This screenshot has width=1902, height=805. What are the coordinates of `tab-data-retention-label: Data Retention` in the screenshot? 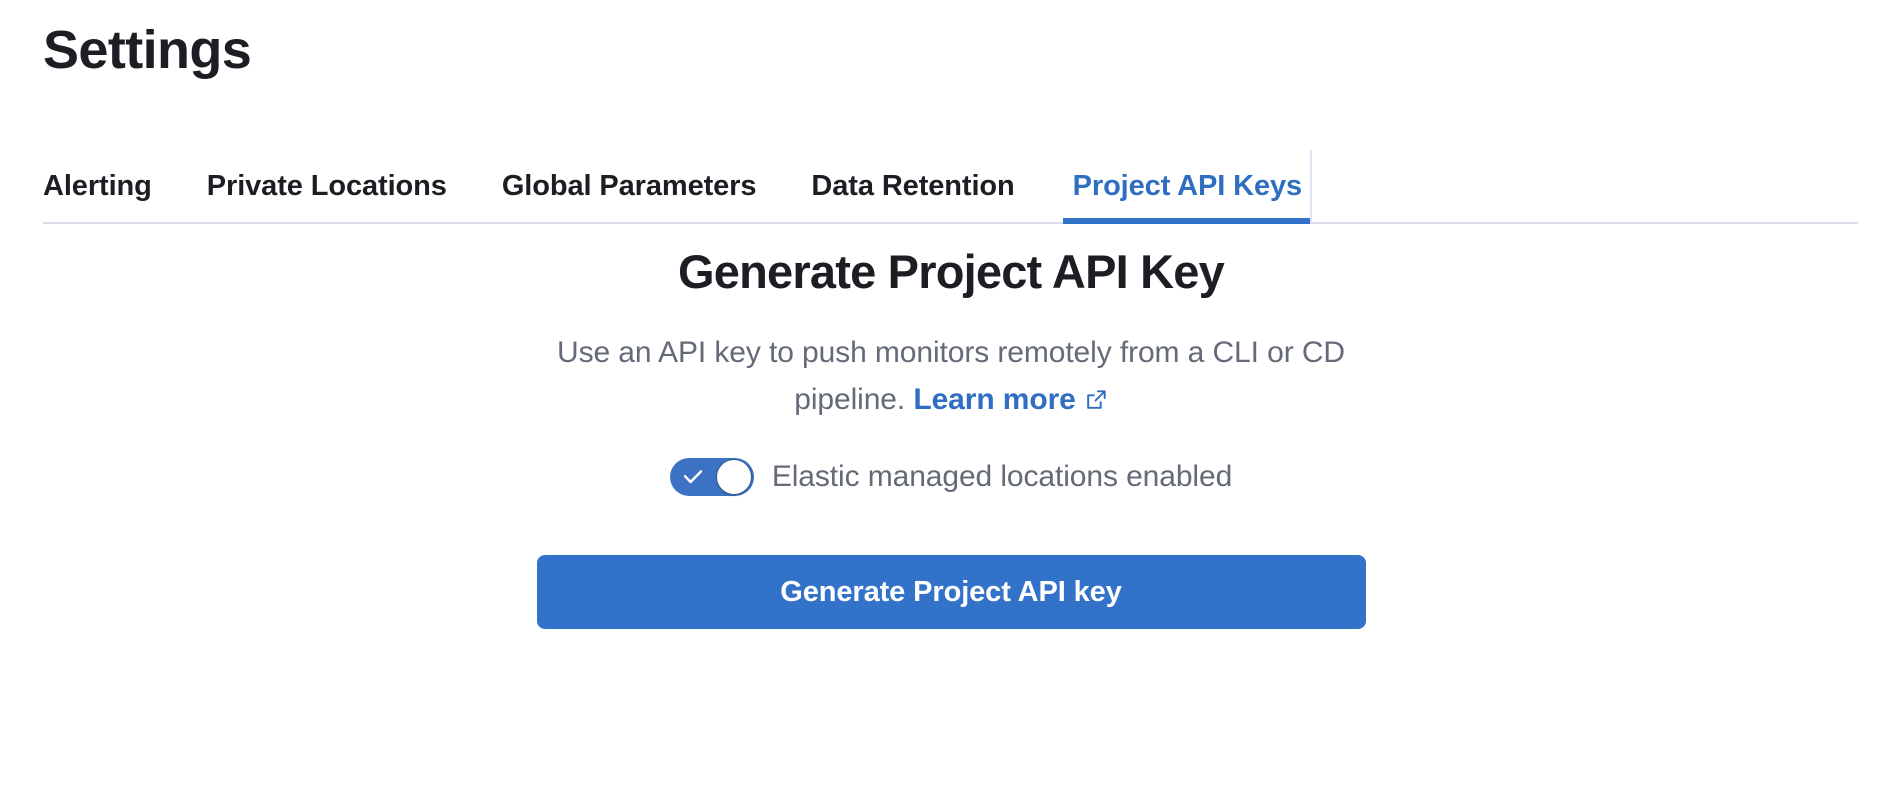 It's located at (913, 185).